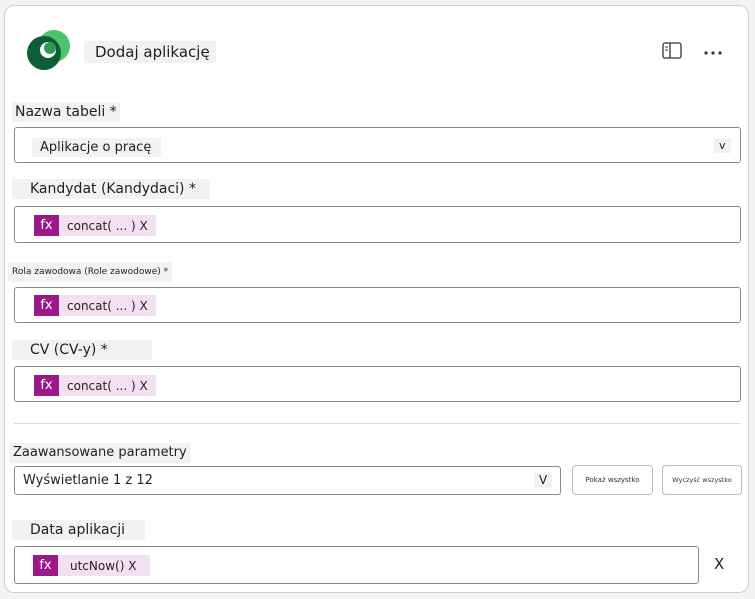  Describe the element at coordinates (104, 565) in the screenshot. I see `expression-text: utcNow() X` at that location.